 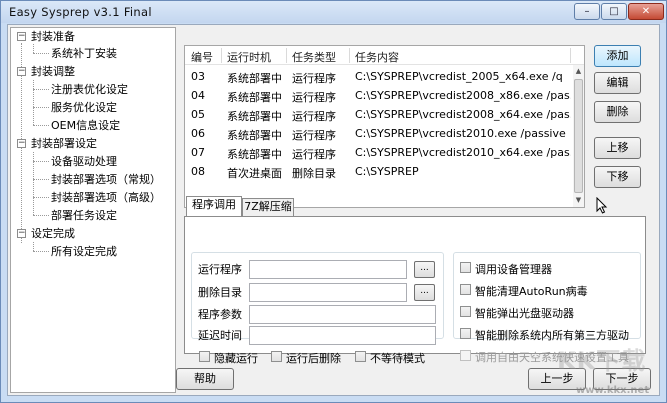 What do you see at coordinates (602, 205) in the screenshot?
I see `mouse-cursor-icon` at bounding box center [602, 205].